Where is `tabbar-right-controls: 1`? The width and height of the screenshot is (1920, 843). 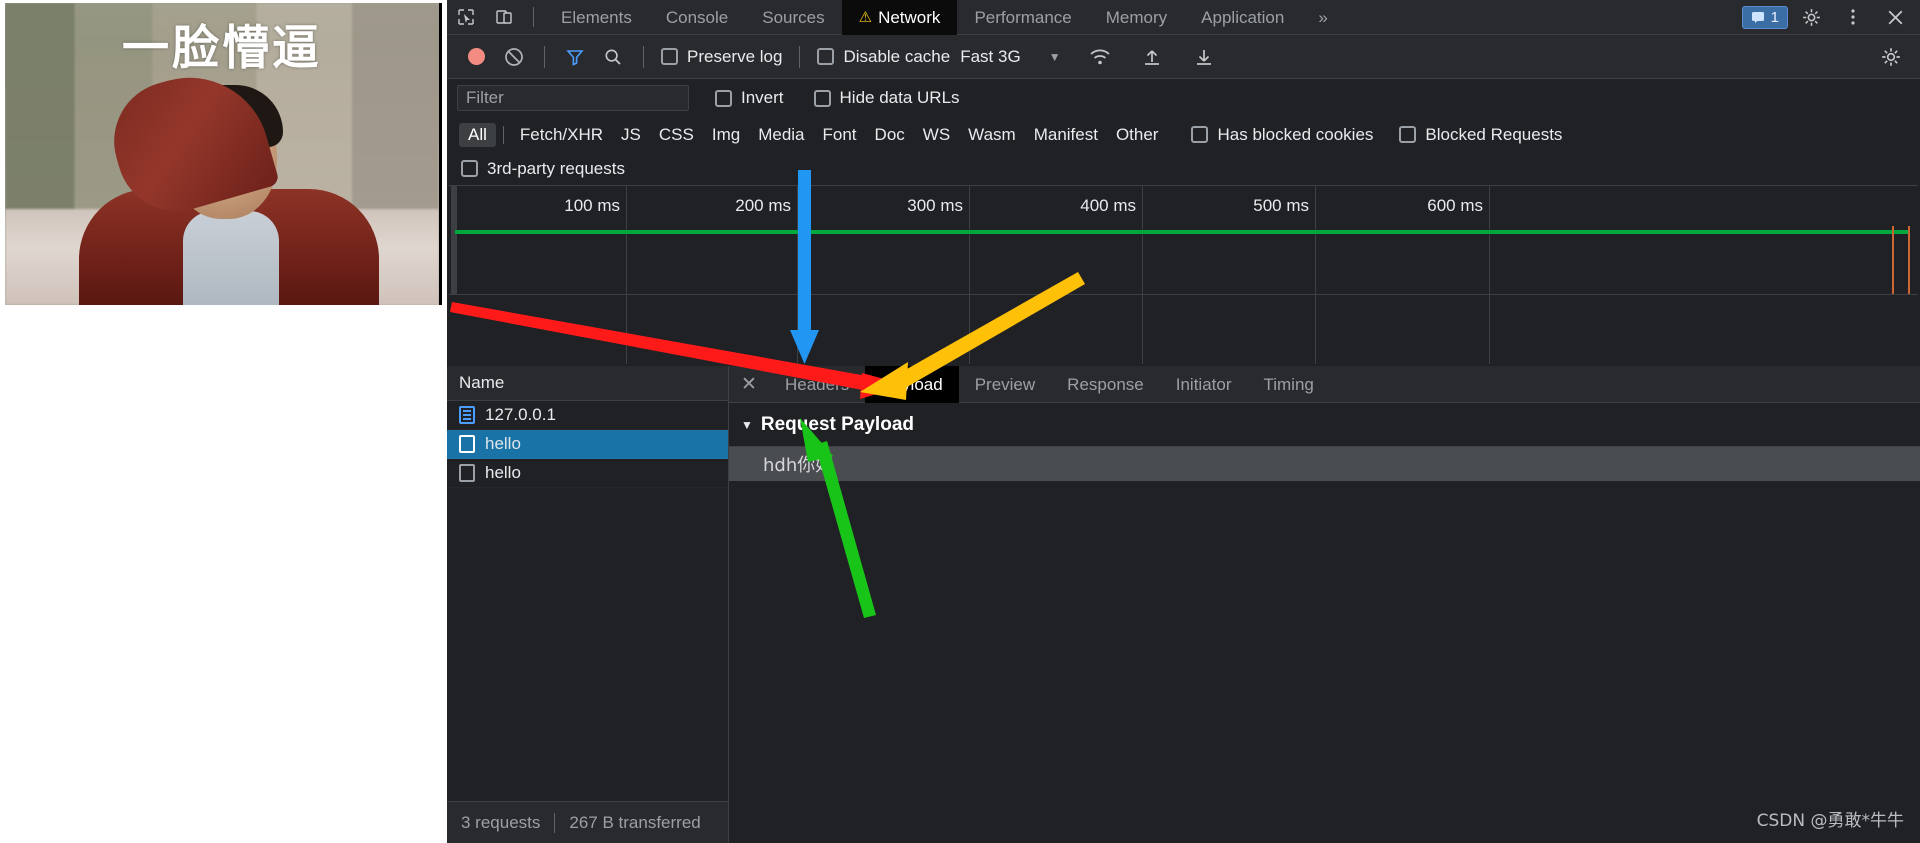 tabbar-right-controls: 1 is located at coordinates (1830, 17).